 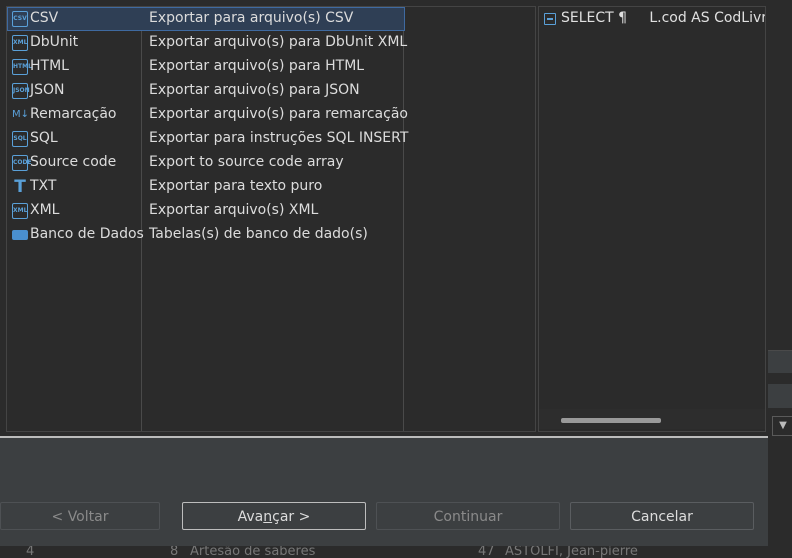 What do you see at coordinates (22, 67) in the screenshot?
I see `html-file-icon: HTML` at bounding box center [22, 67].